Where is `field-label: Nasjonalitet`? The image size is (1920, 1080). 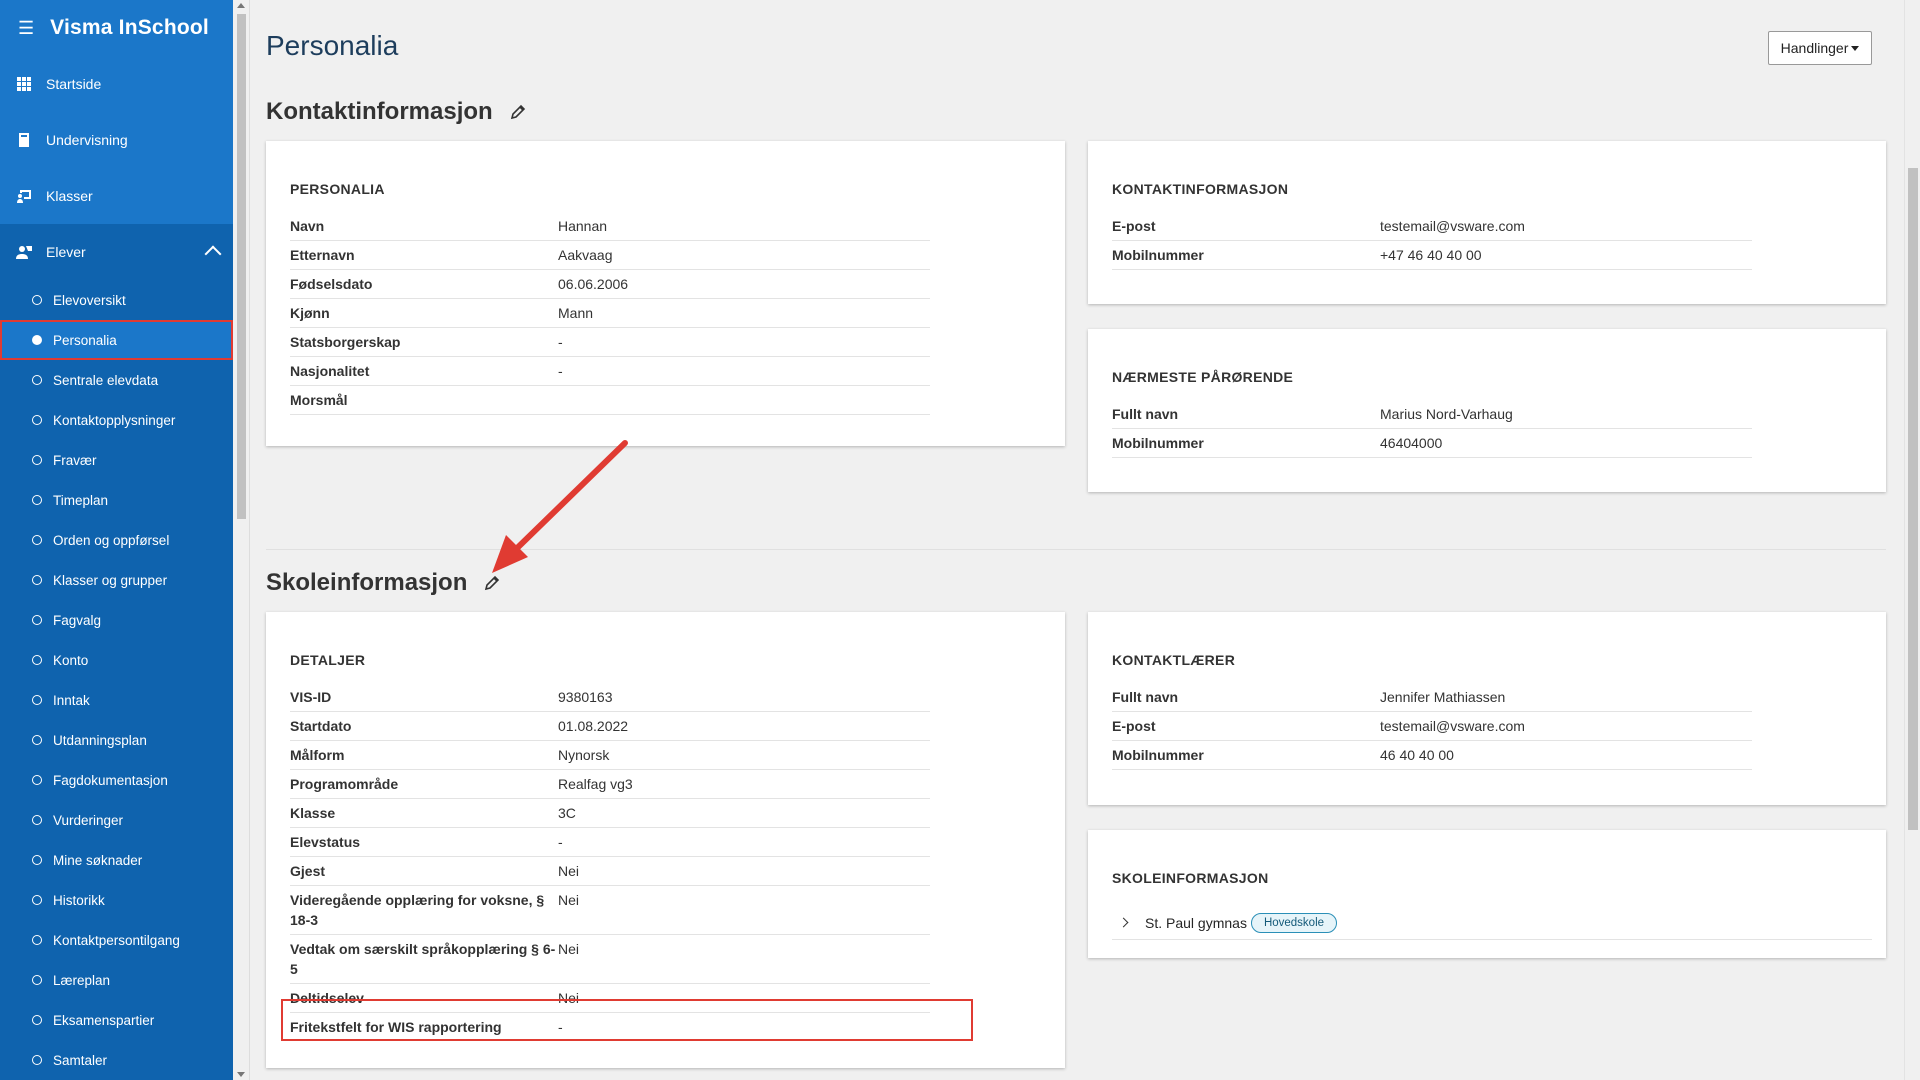
field-label: Nasjonalitet is located at coordinates (330, 371).